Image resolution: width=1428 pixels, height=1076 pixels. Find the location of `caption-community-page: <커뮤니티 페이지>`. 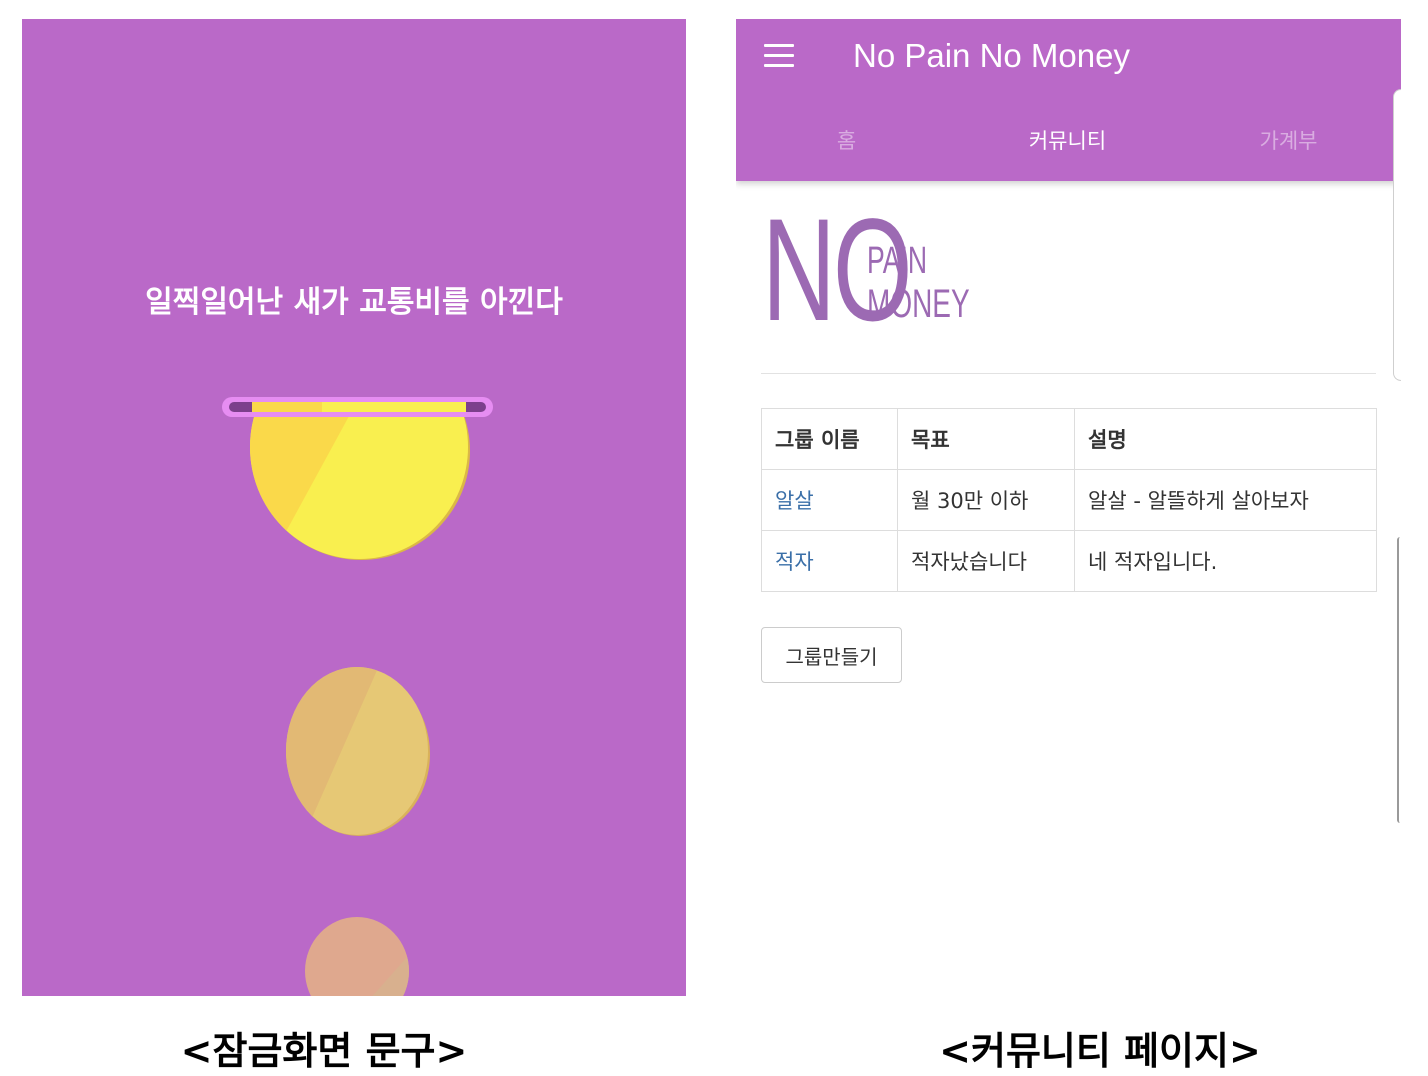

caption-community-page: <커뮤니티 페이지> is located at coordinates (1100, 1051).